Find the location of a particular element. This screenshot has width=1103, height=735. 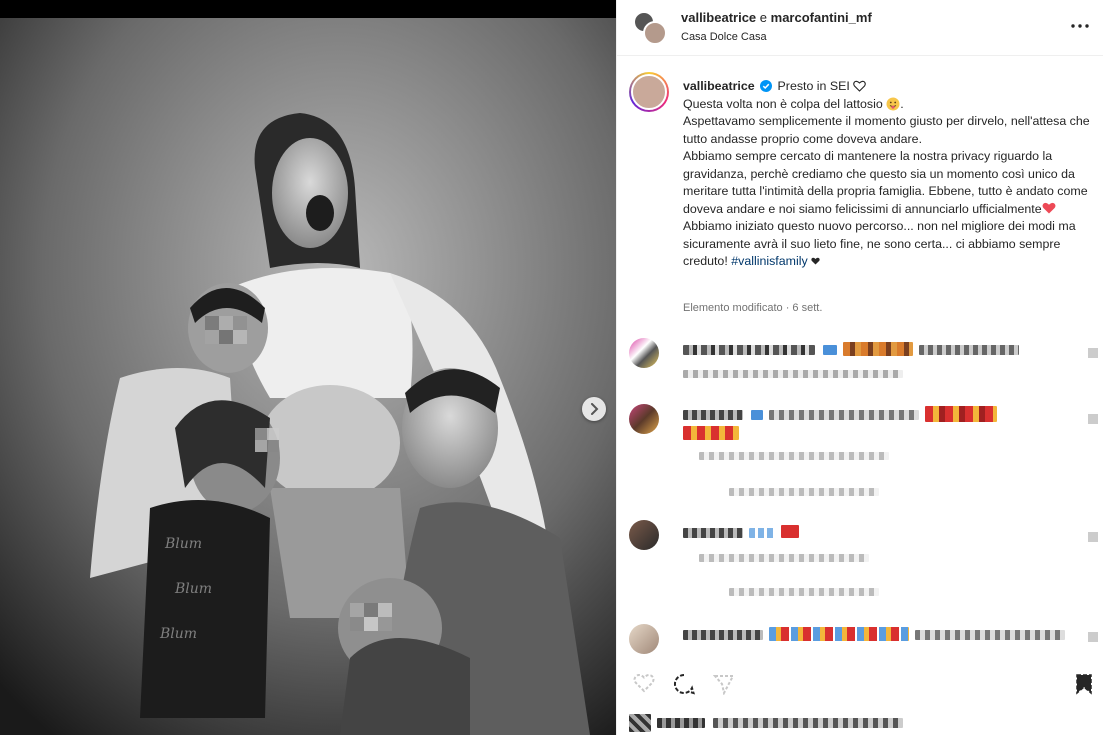

verified-badge-icon is located at coordinates (766, 86).